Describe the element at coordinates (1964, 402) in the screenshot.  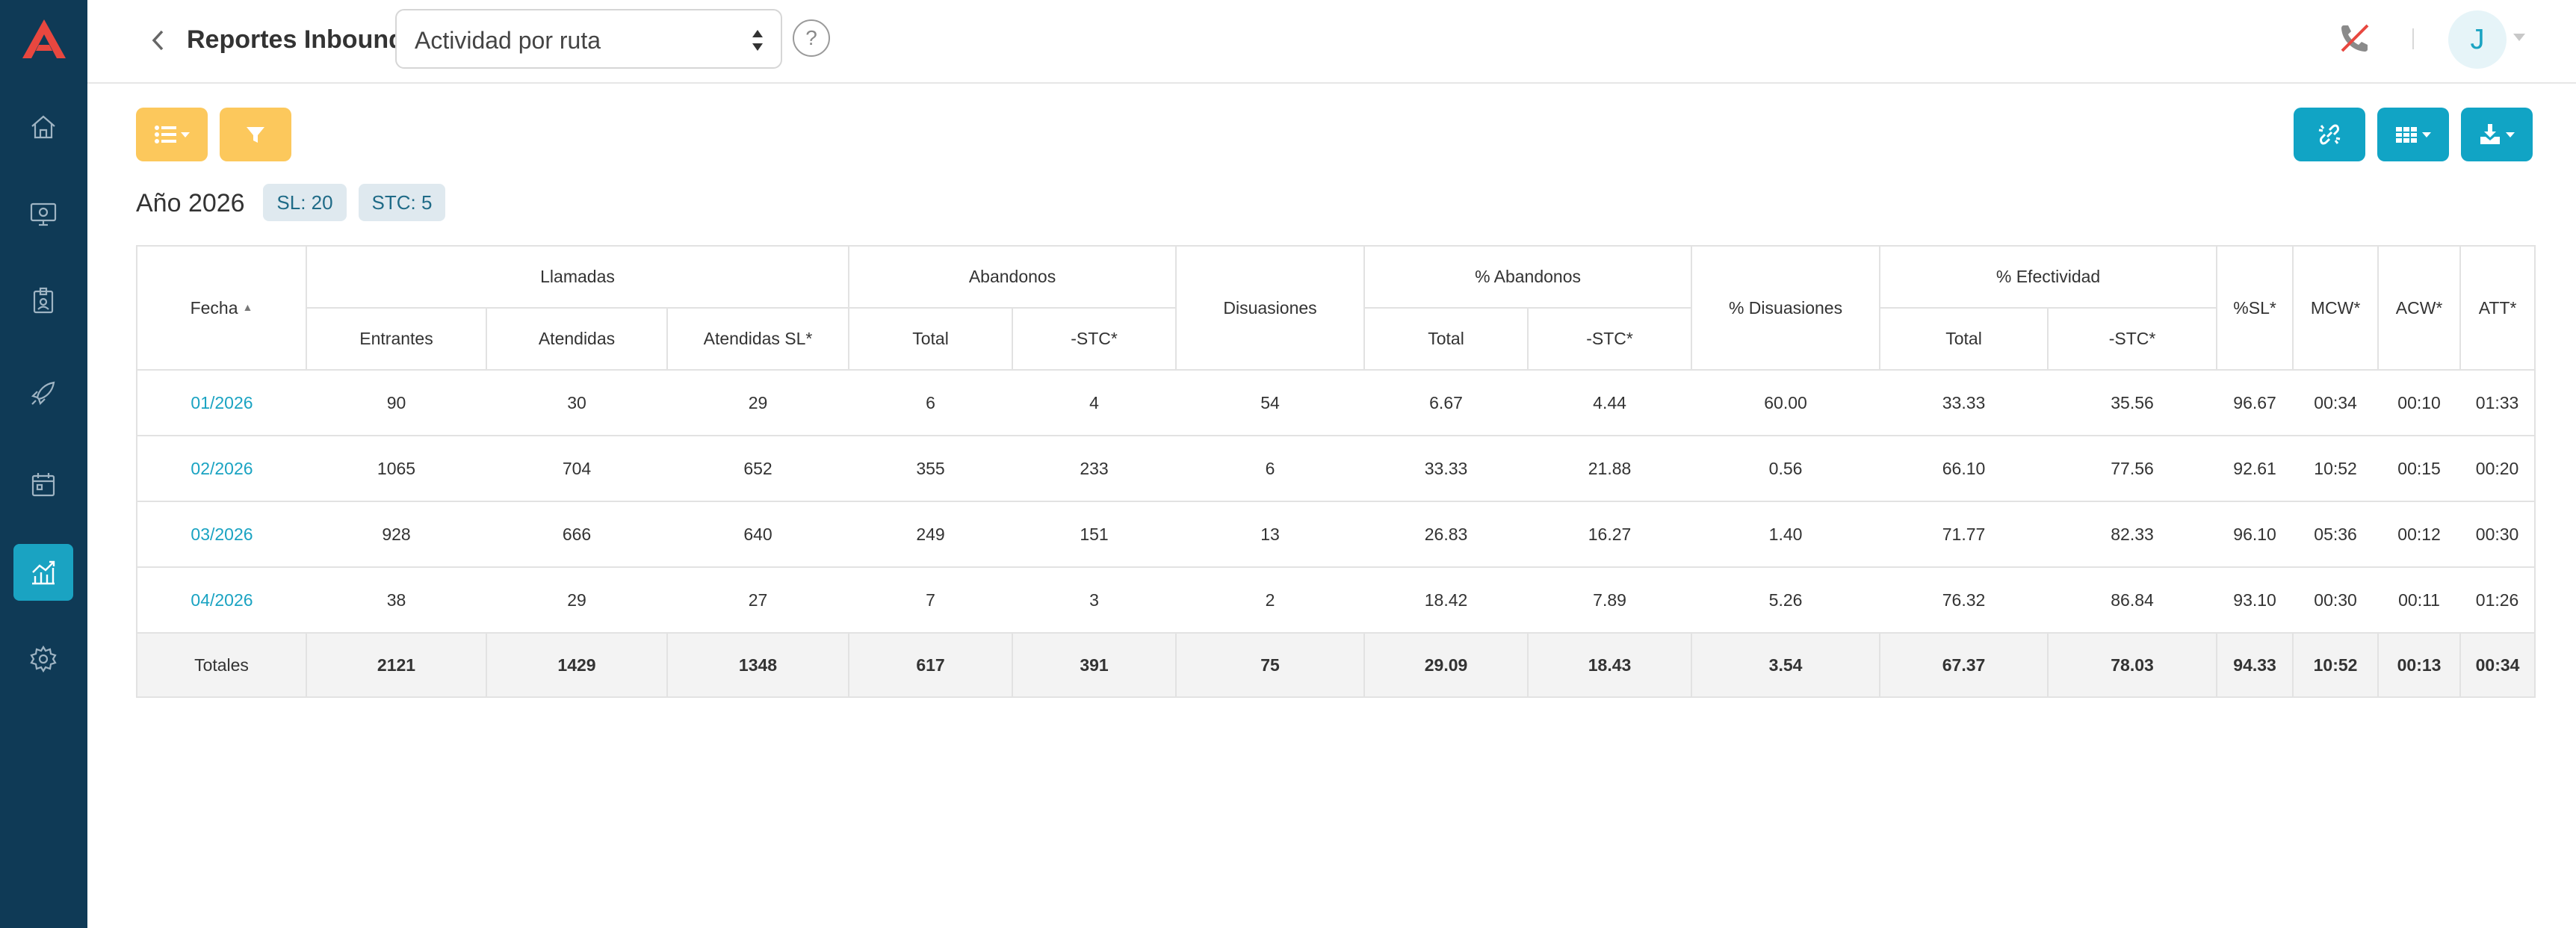
I see `cell-pct-efectividad-total: 33.33` at that location.